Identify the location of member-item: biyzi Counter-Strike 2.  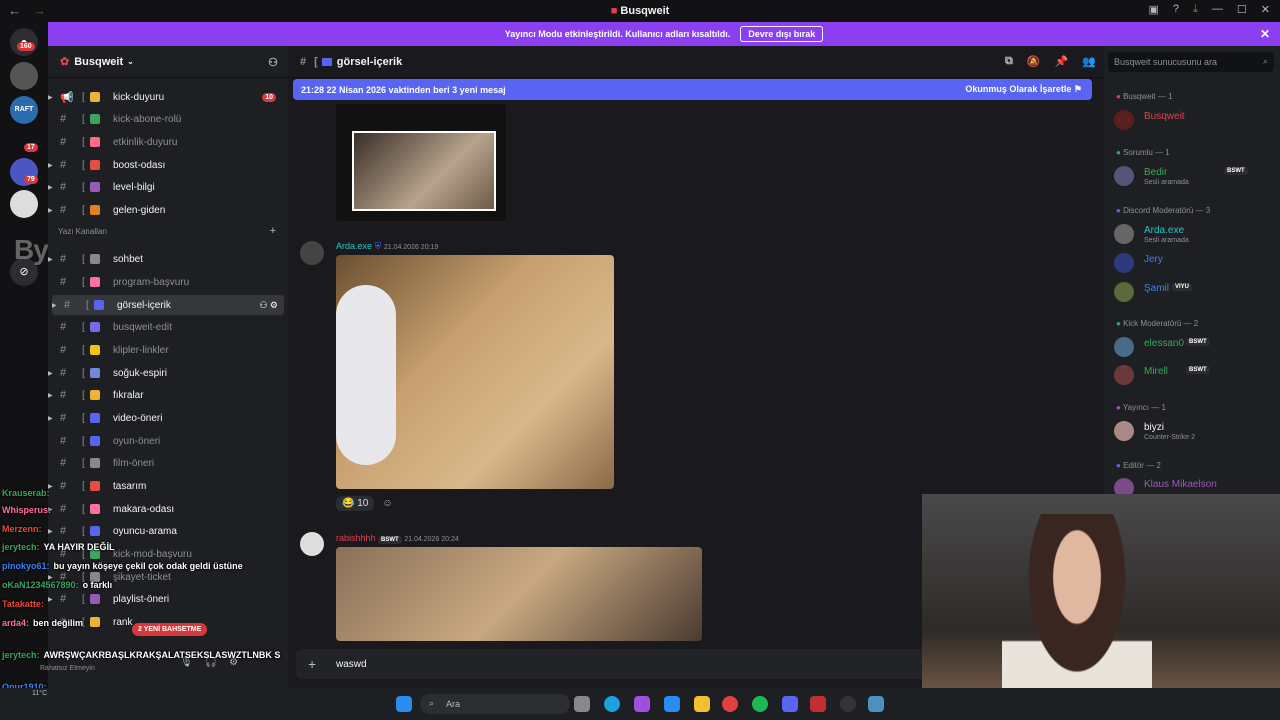
(1194, 432).